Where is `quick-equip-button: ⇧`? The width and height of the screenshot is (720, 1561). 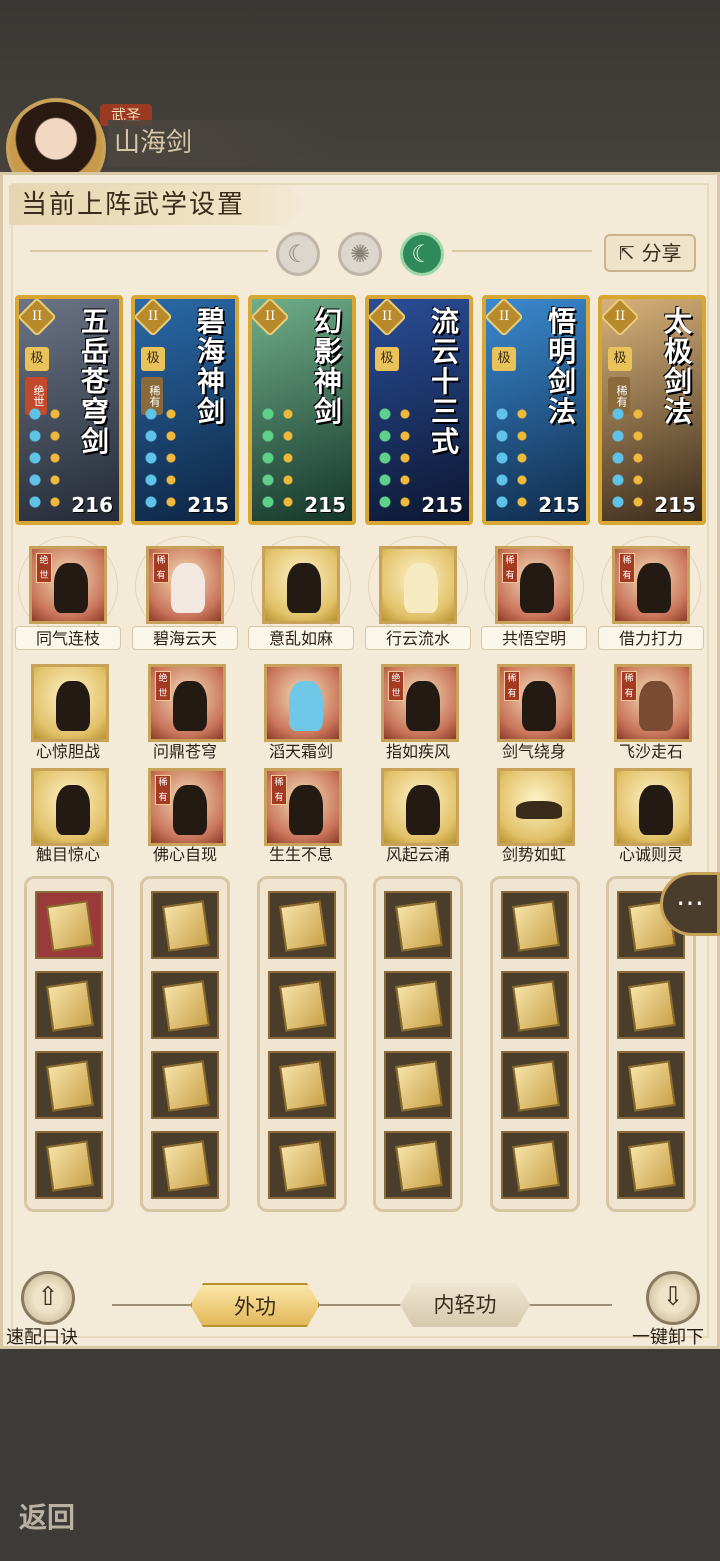
quick-equip-button: ⇧ is located at coordinates (48, 1298).